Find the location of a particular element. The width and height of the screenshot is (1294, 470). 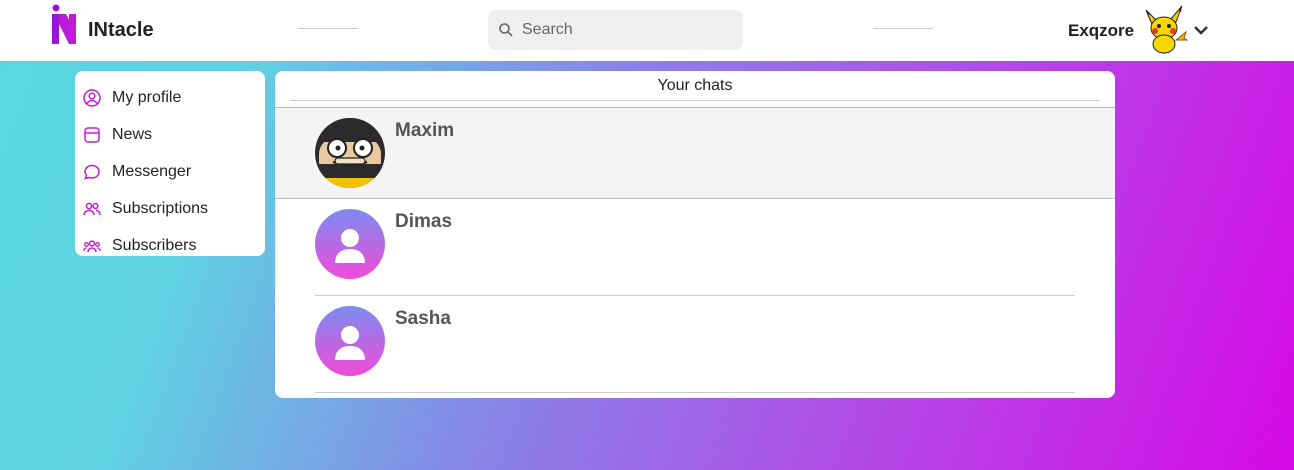

message-icon is located at coordinates (92, 172).